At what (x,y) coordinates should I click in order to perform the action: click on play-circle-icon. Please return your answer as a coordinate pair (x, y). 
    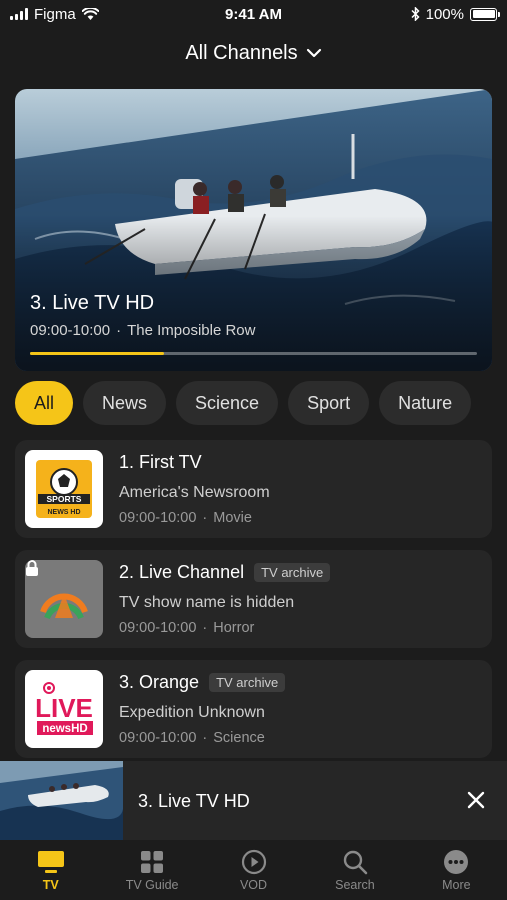
    Looking at the image, I should click on (253, 862).